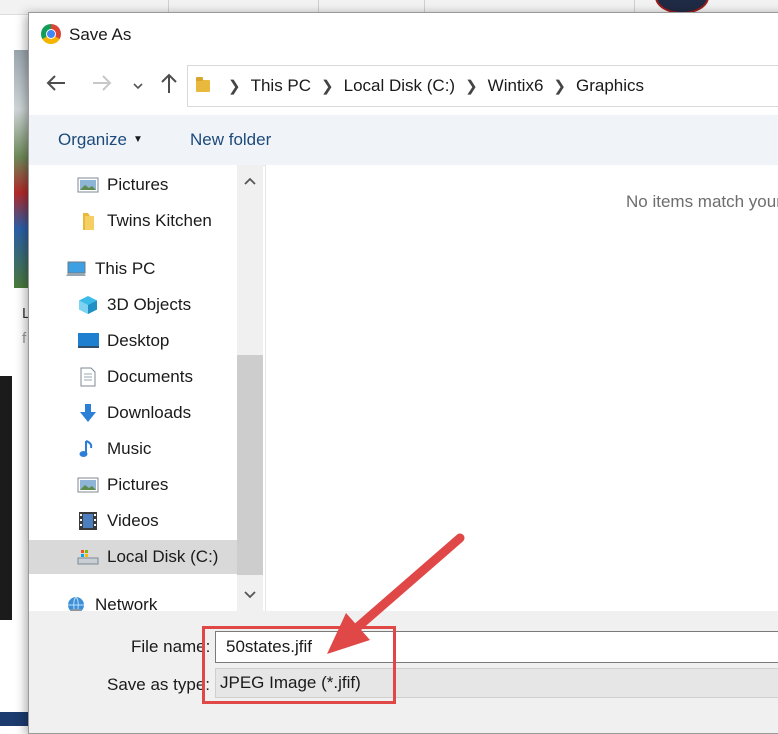 The width and height of the screenshot is (778, 734). I want to click on sidebar-item-label: Music, so click(129, 448).